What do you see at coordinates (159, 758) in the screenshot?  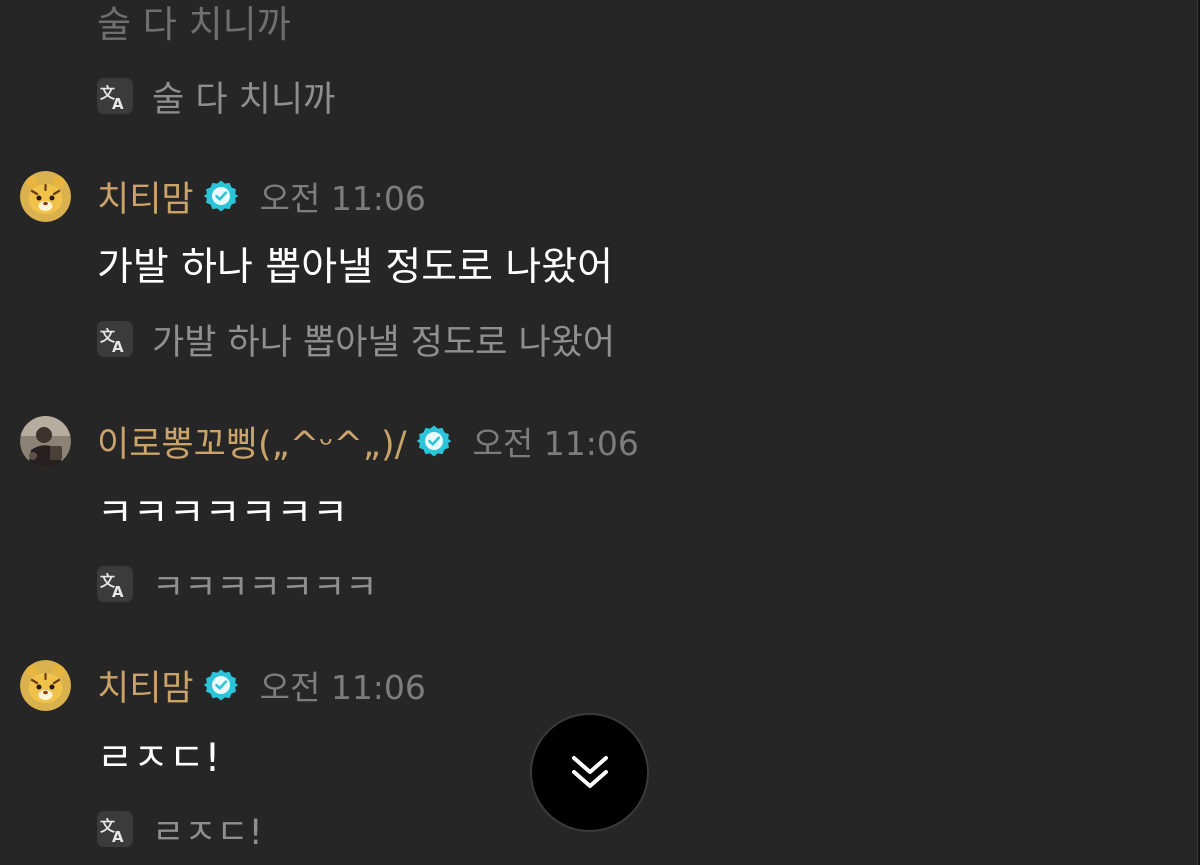 I see `message-text: ㄹㅈㄷ!` at bounding box center [159, 758].